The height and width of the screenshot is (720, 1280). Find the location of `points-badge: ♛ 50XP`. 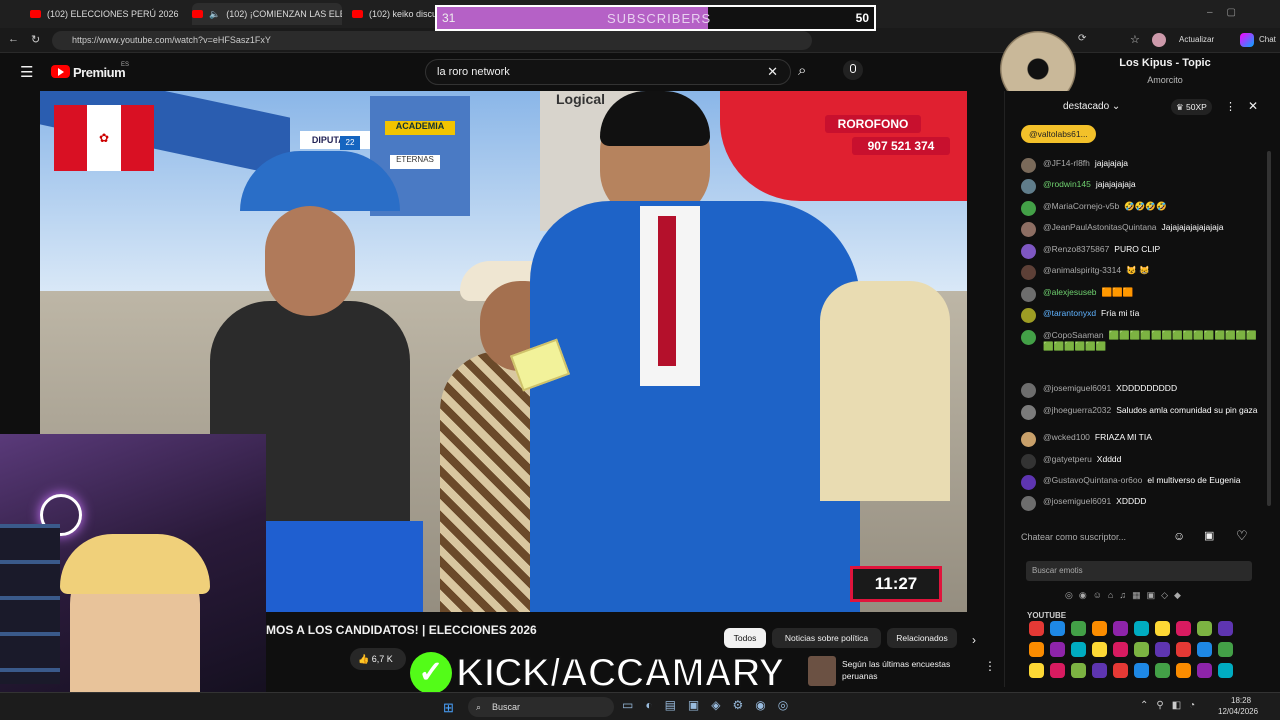

points-badge: ♛ 50XP is located at coordinates (1191, 107).